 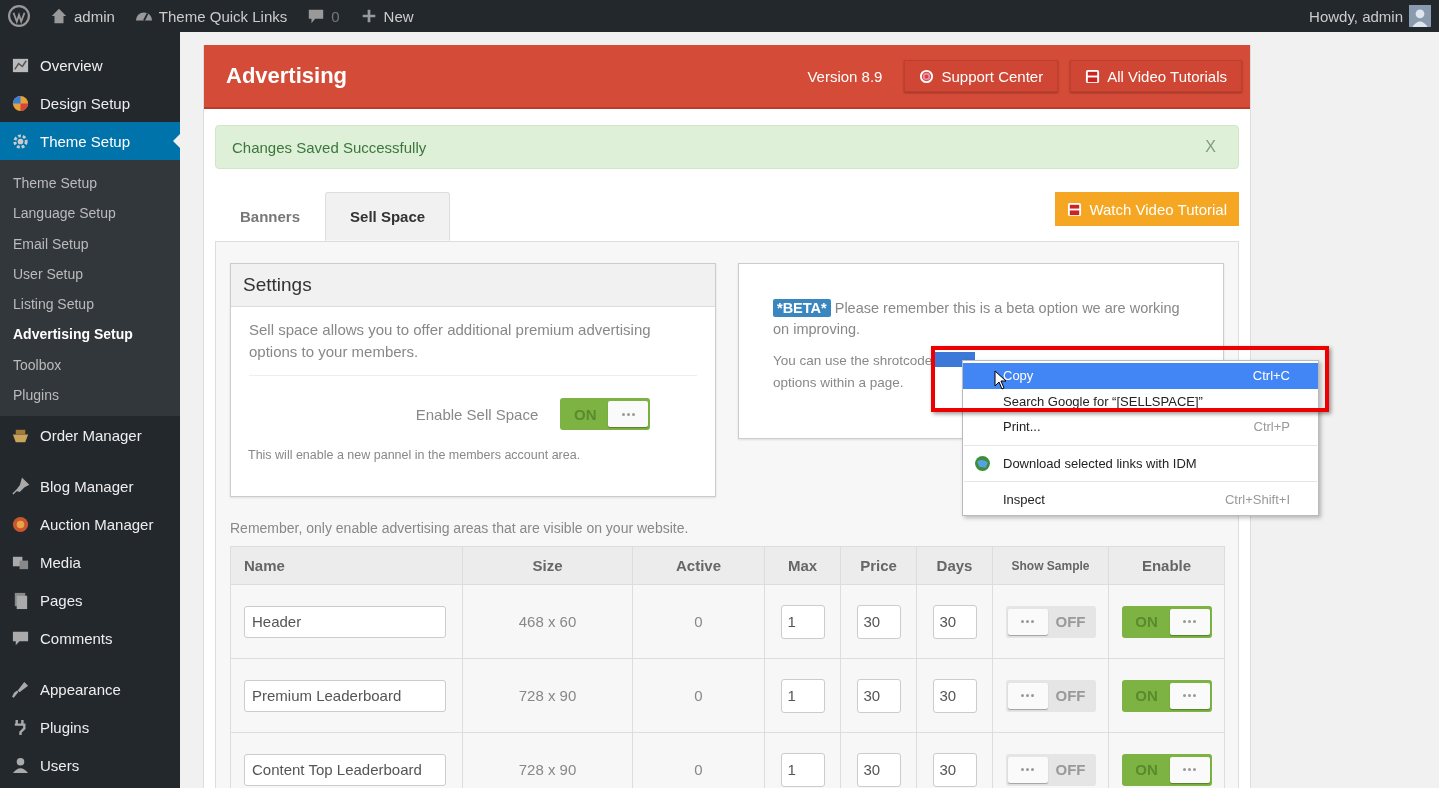 I want to click on submenu-item: User Setup, so click(x=90, y=274).